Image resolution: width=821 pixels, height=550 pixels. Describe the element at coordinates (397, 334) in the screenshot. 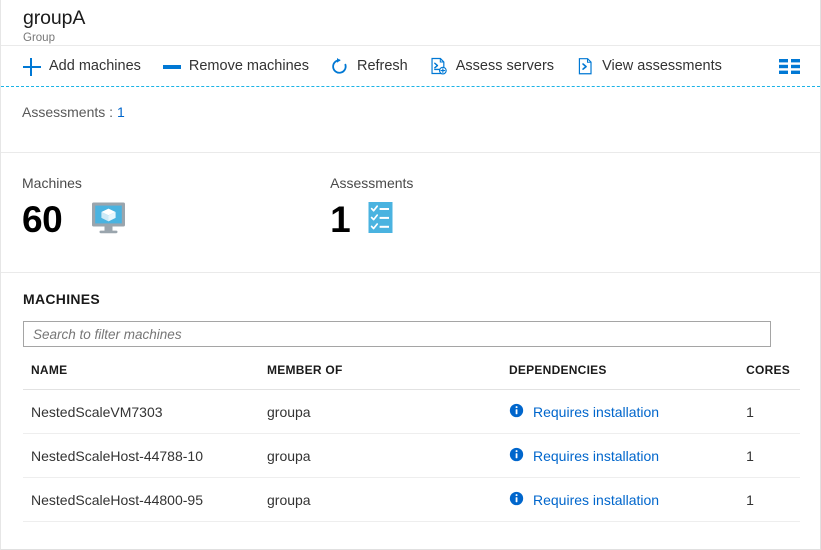

I see `search-input` at that location.